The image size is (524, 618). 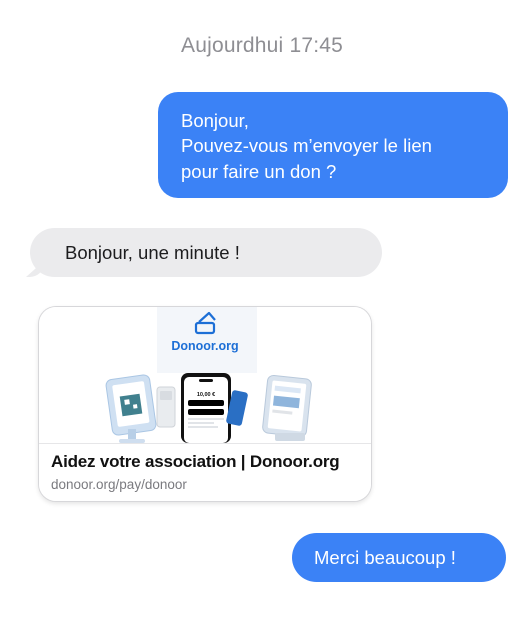 What do you see at coordinates (262, 45) in the screenshot?
I see `message-timestamp: Aujourdhui 17:45` at bounding box center [262, 45].